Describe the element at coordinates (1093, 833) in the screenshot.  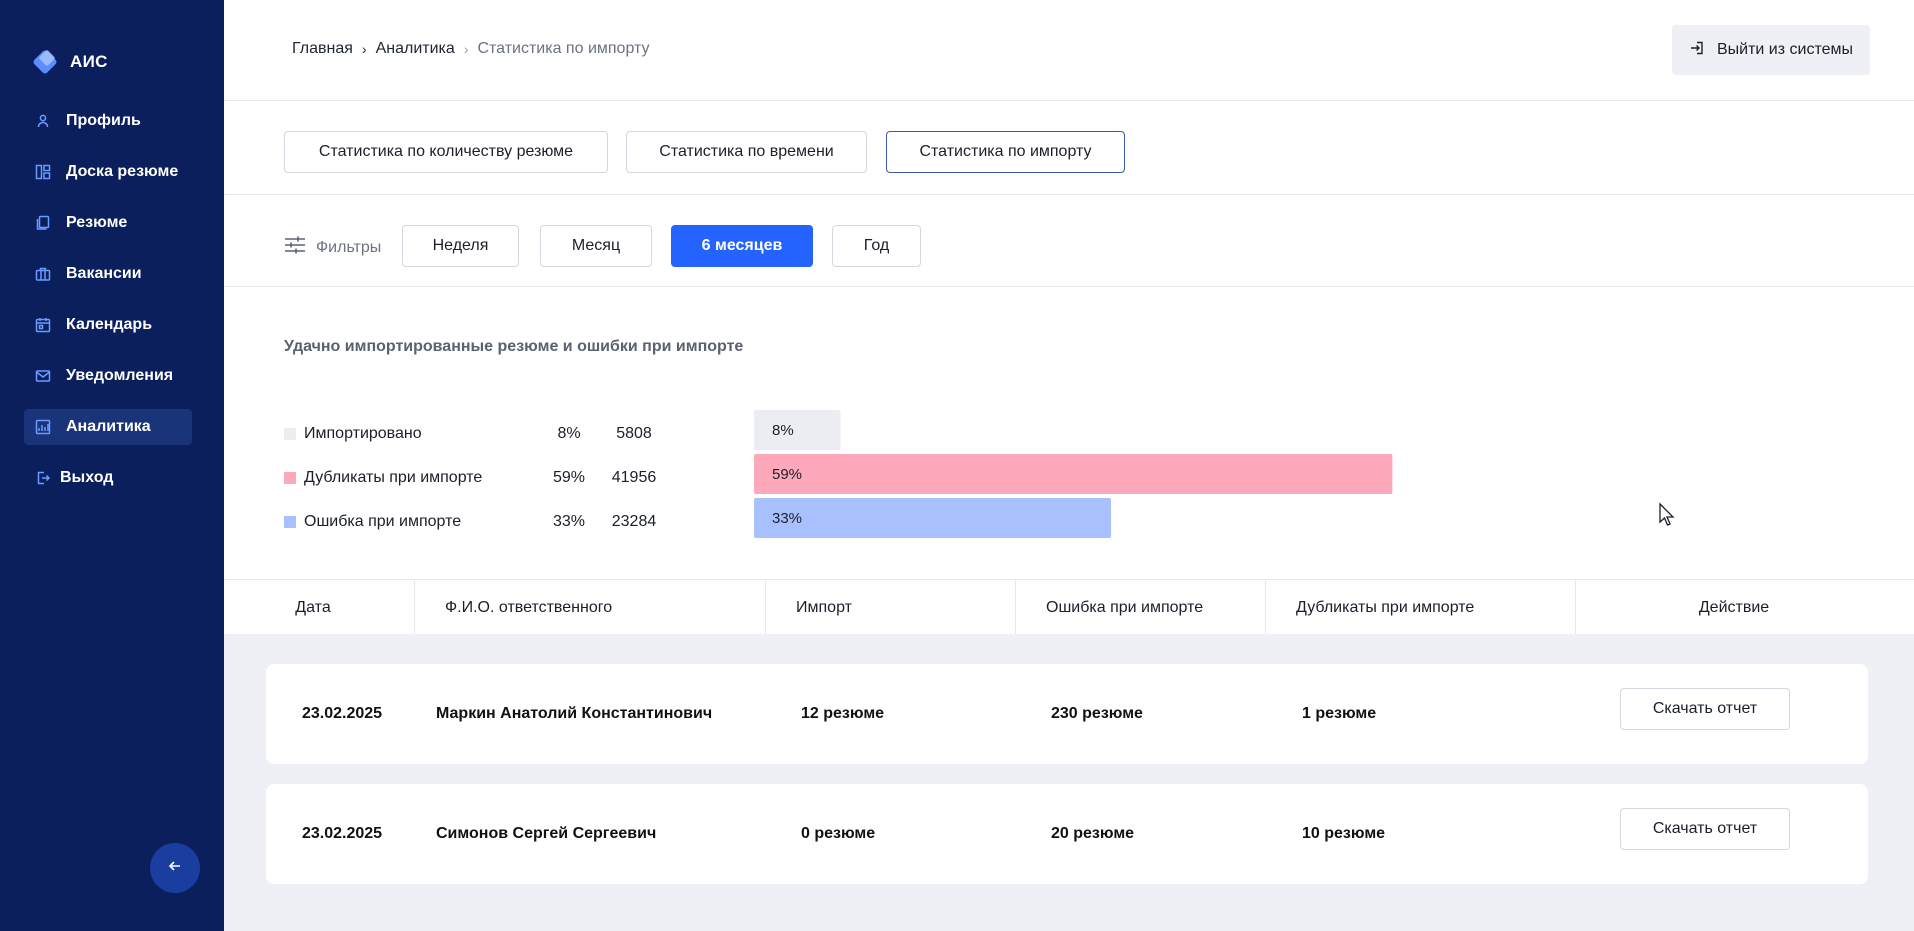
I see `cell-errors: 20 резюме` at that location.